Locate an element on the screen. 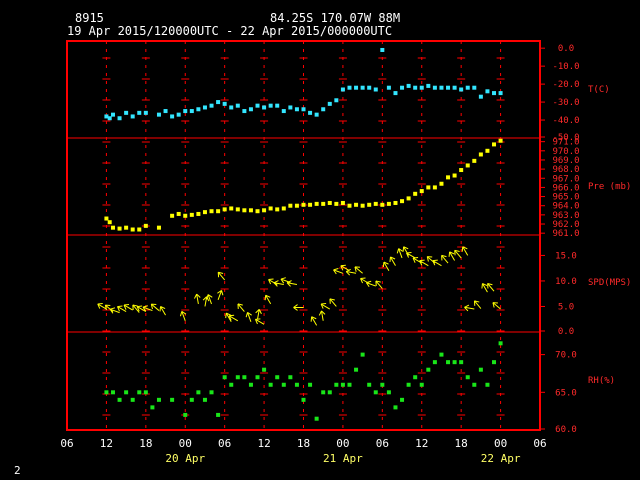  temperature-tick-label: -40.0 is located at coordinates (565, 121).